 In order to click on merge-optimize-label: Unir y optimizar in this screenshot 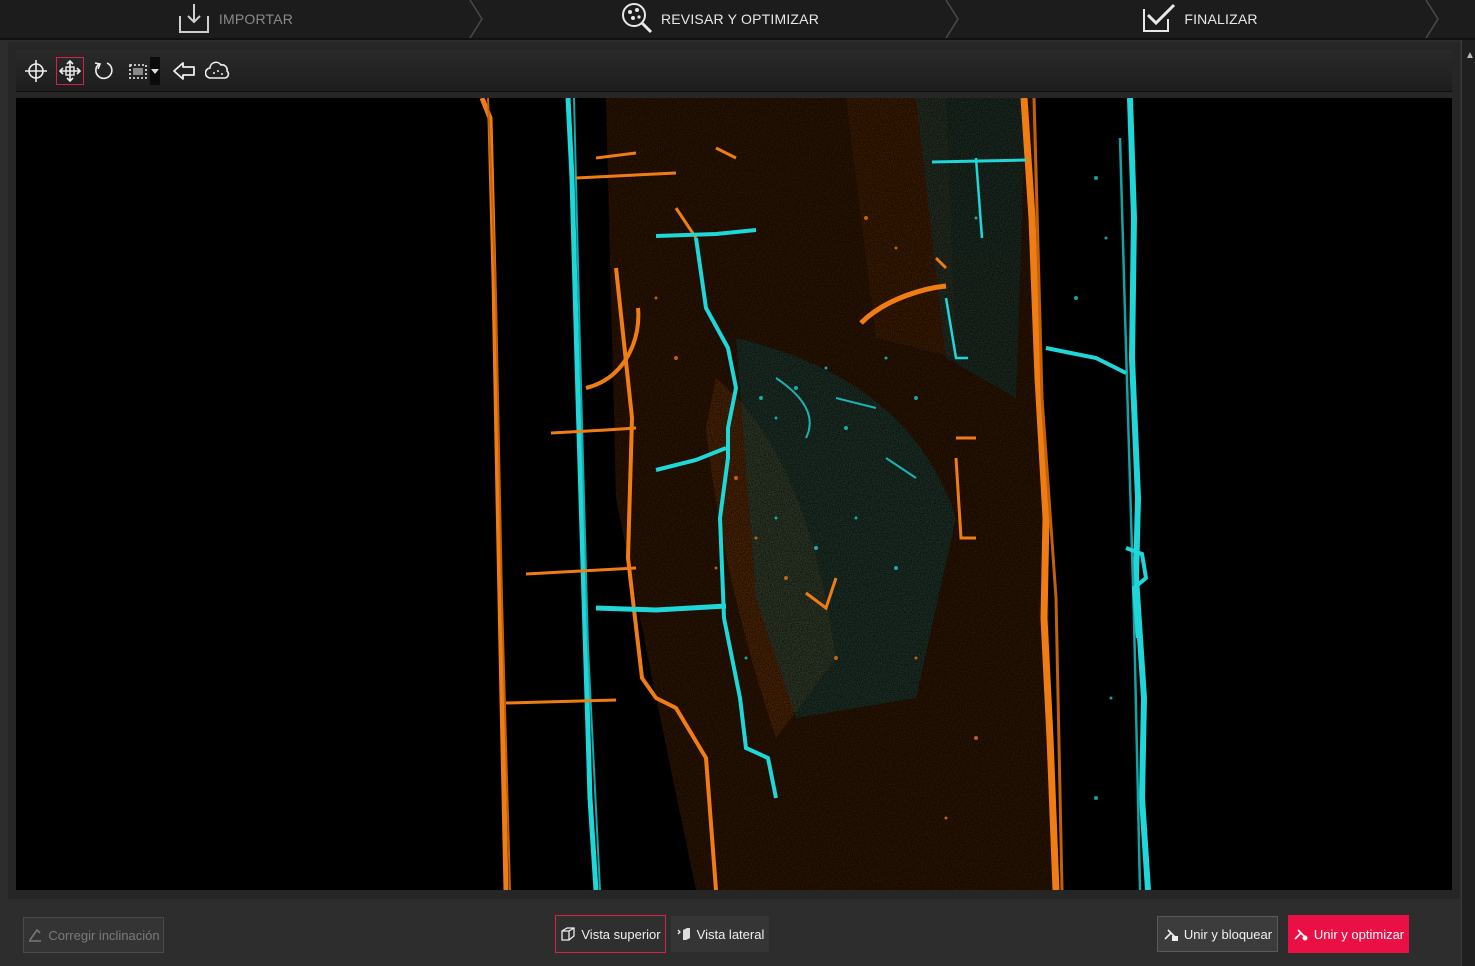, I will do `click(1359, 934)`.